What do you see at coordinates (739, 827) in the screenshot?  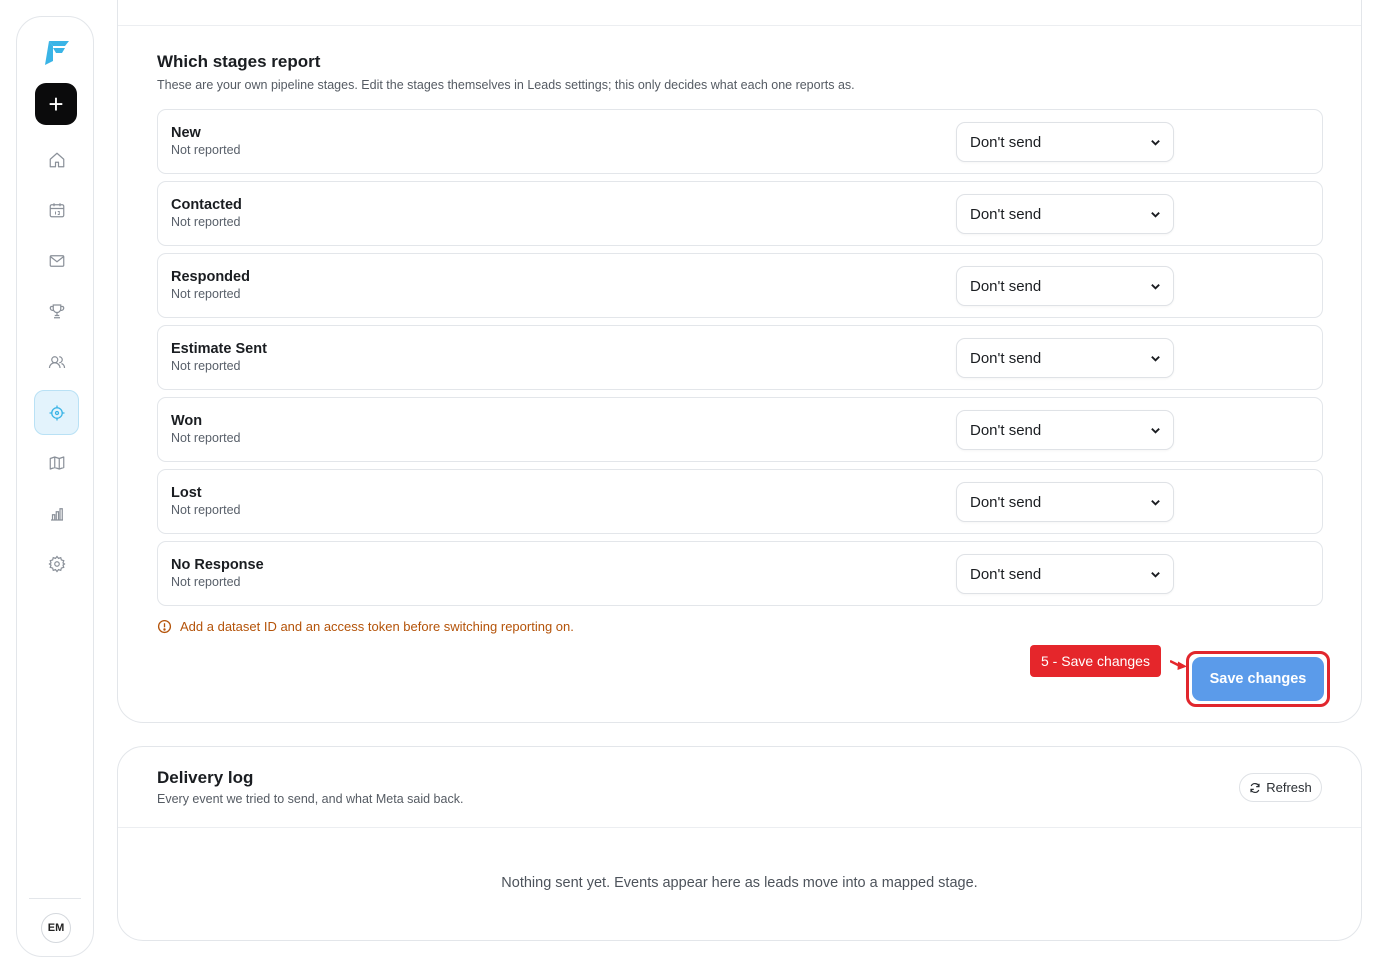 I see `log-divider` at bounding box center [739, 827].